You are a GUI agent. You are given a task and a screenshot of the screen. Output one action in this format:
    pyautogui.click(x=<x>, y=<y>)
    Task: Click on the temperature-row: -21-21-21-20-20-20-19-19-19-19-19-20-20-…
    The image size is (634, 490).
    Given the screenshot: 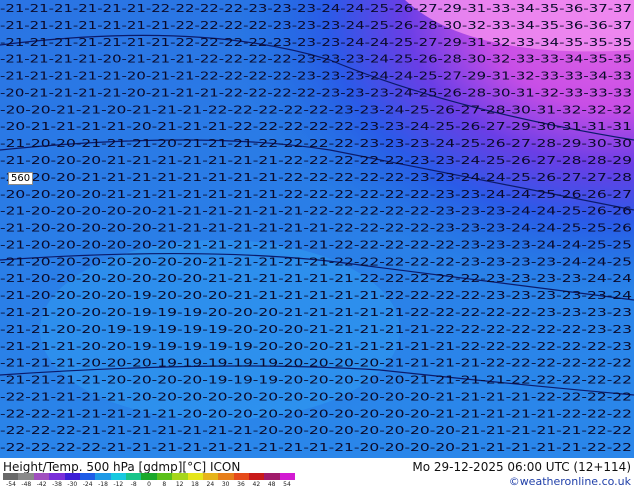 What is the action you would take?
    pyautogui.click(x=316, y=363)
    